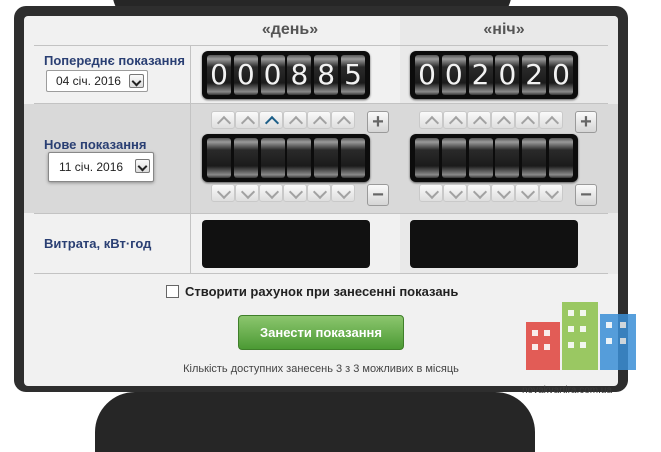 The image size is (661, 452). I want to click on previous-date-value: 04 січ. 2016, so click(88, 81).